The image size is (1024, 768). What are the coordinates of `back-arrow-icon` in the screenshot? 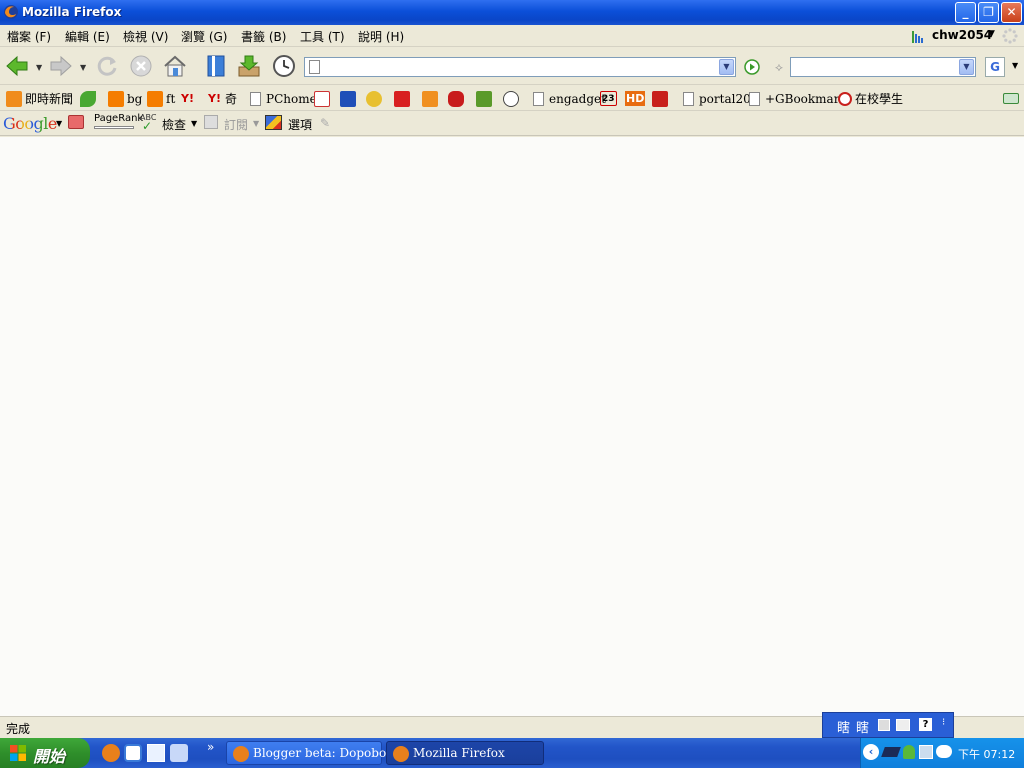 It's located at (17, 66).